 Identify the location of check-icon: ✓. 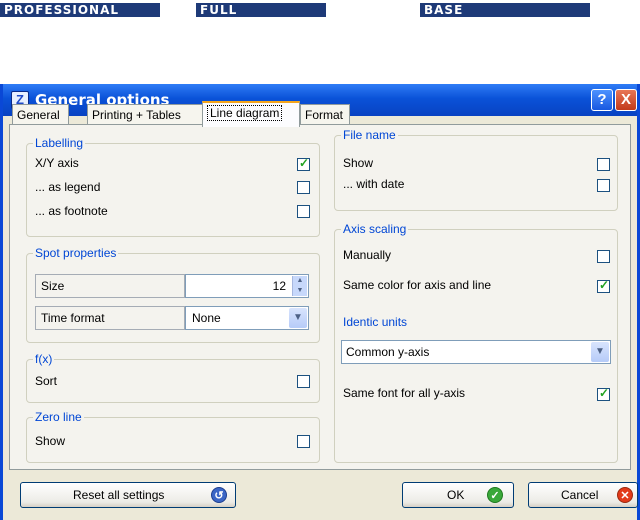
(495, 495).